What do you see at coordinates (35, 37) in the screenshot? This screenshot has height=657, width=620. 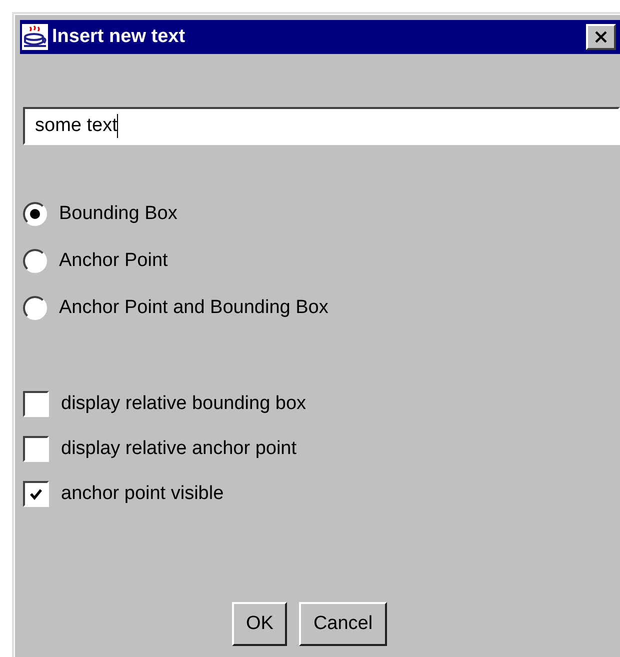 I see `cup-icon` at bounding box center [35, 37].